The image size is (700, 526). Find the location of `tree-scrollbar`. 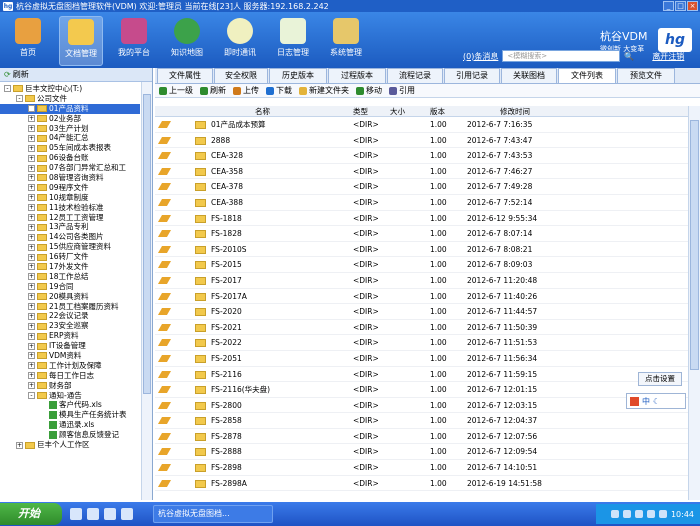

tree-scrollbar is located at coordinates (146, 291).